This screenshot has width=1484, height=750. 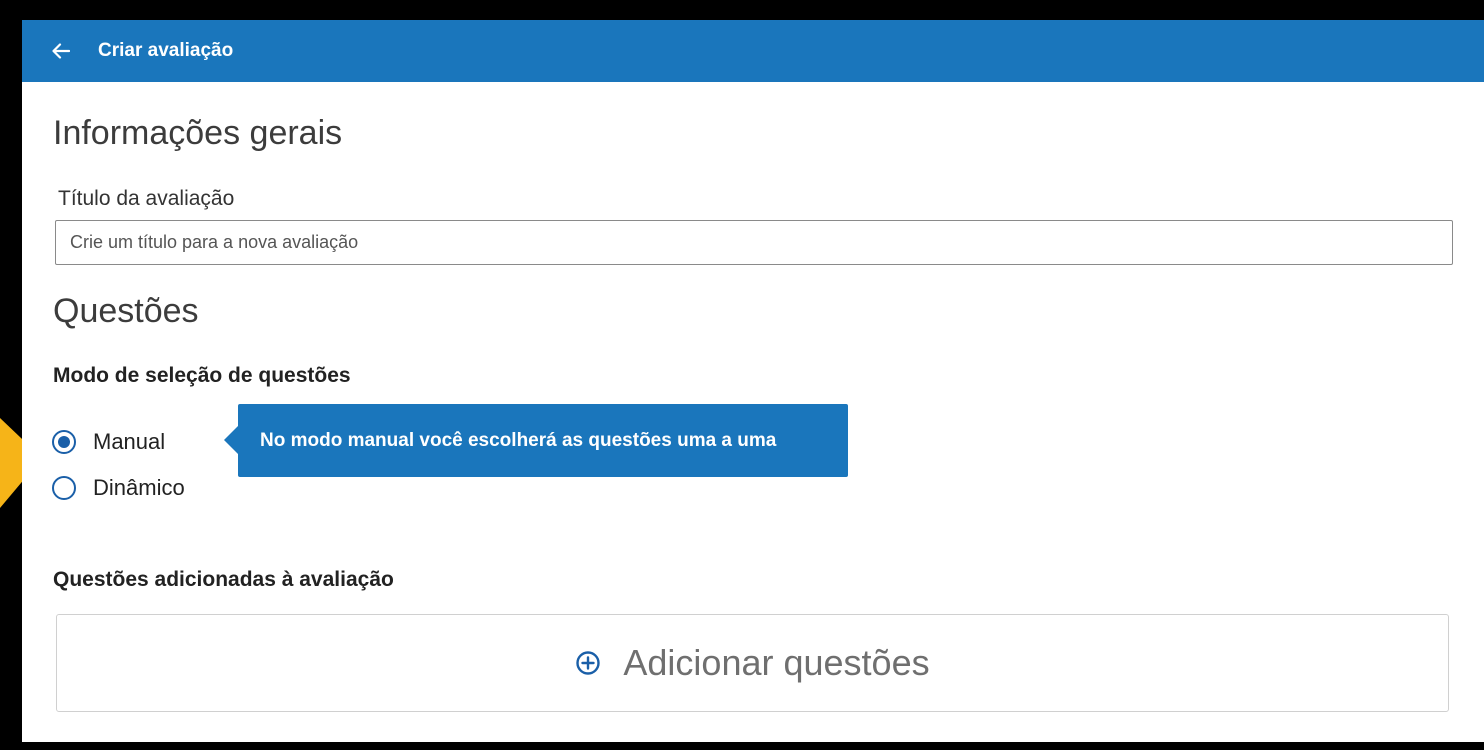 I want to click on radio-option-manual: Manual, so click(x=108, y=442).